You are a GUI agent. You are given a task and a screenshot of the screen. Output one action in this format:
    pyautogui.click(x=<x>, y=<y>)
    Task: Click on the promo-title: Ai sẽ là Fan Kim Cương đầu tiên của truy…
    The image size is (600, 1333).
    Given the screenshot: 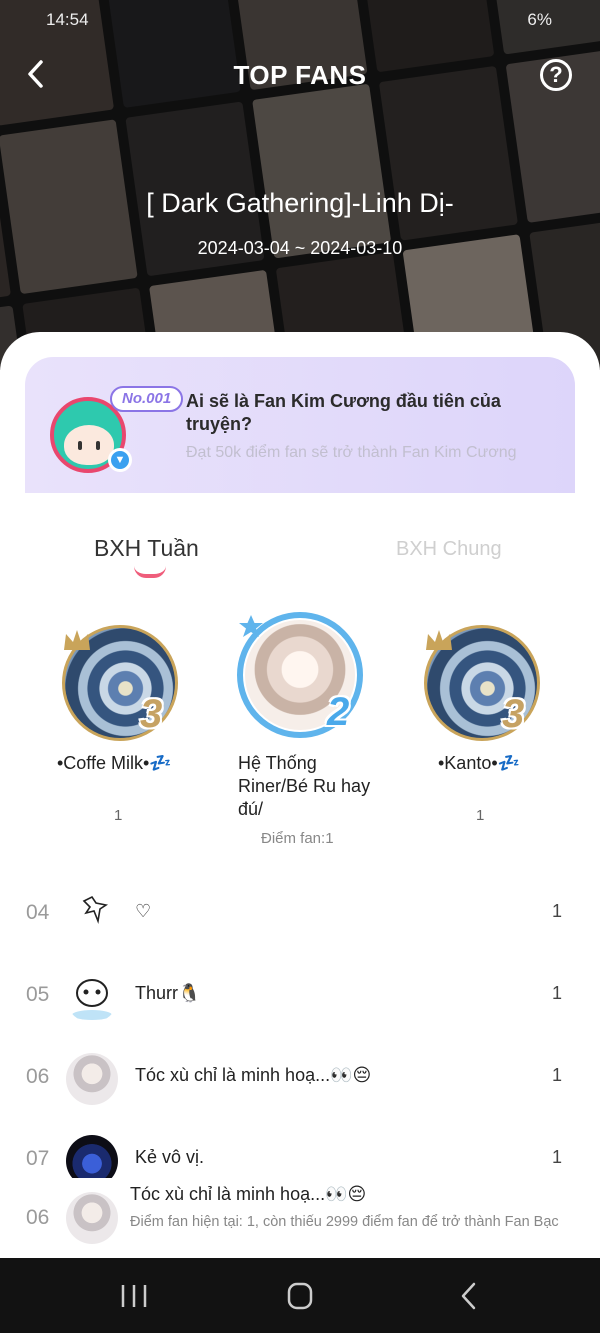 What is the action you would take?
    pyautogui.click(x=343, y=412)
    